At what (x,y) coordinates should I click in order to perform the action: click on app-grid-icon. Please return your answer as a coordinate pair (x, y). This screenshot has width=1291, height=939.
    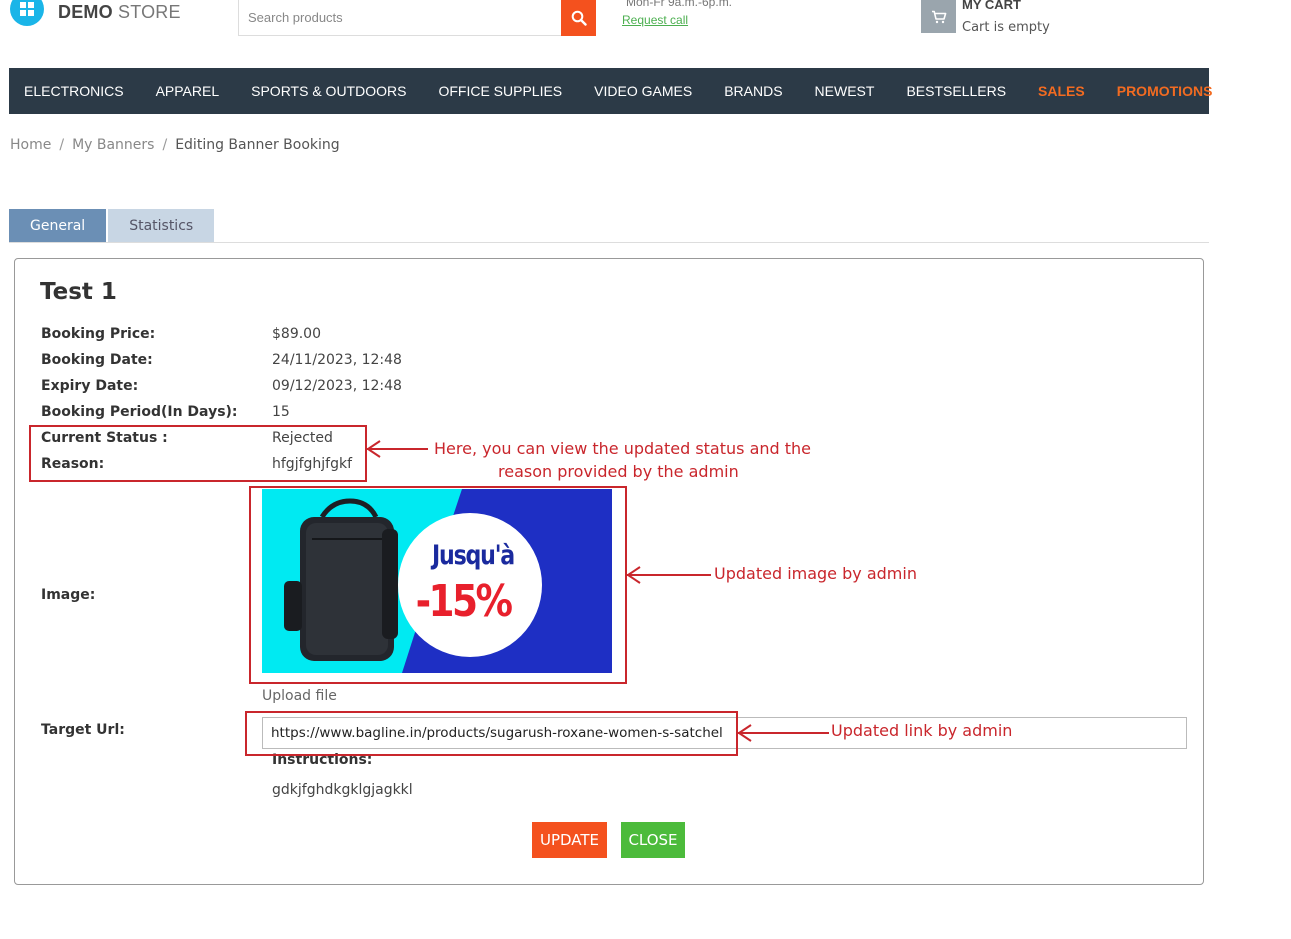
    Looking at the image, I should click on (27, 9).